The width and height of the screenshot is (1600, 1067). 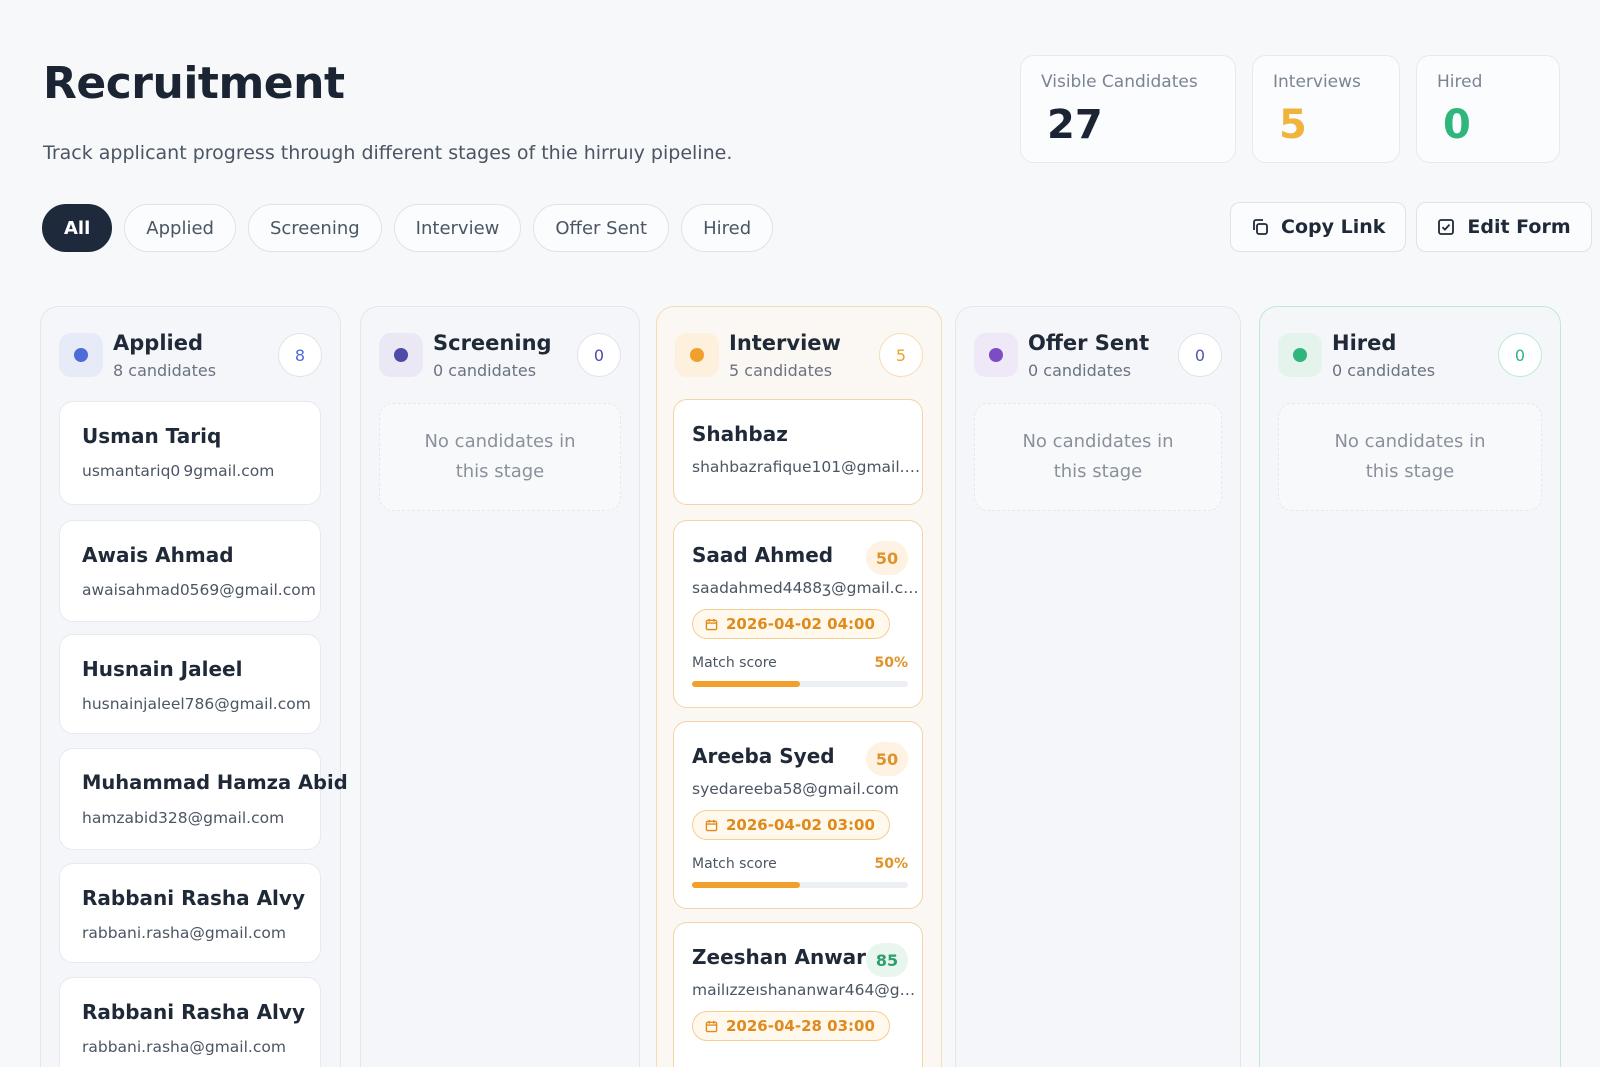 What do you see at coordinates (314, 228) in the screenshot?
I see `filter-screening: Screening` at bounding box center [314, 228].